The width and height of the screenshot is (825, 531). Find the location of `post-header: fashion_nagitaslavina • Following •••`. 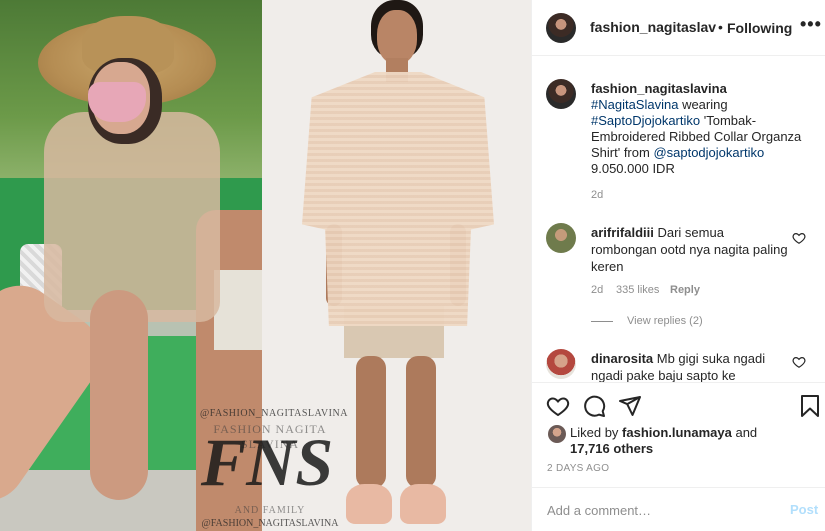

post-header: fashion_nagitaslavina • Following ••• is located at coordinates (678, 28).